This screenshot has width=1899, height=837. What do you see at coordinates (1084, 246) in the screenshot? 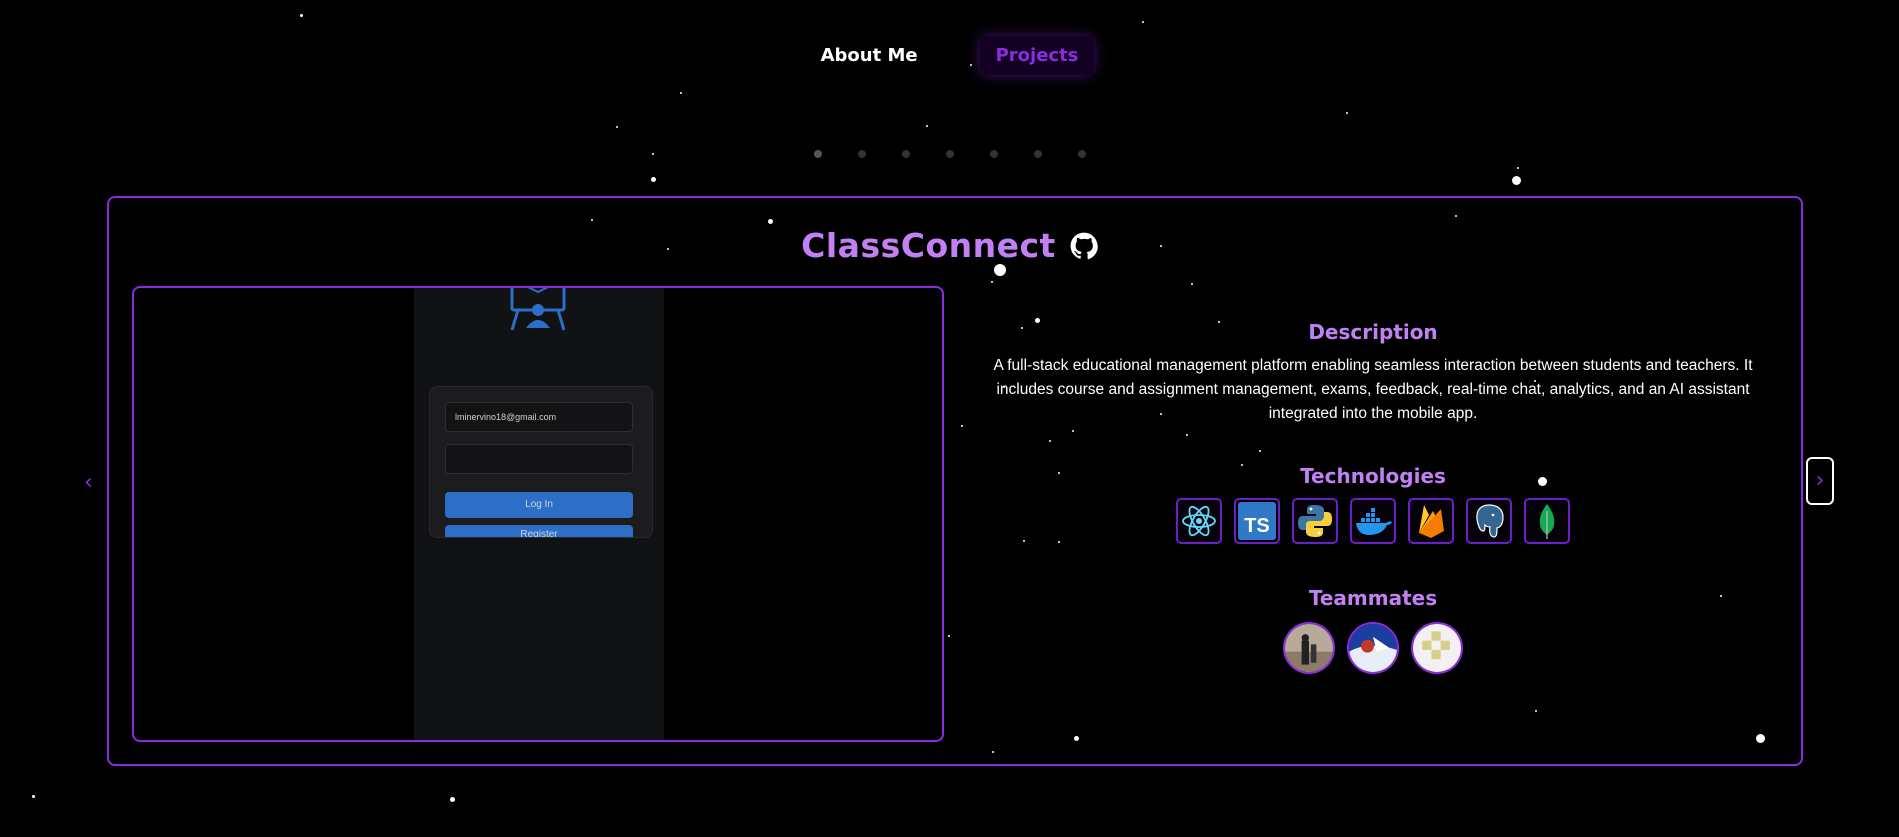
I see `github-icon` at bounding box center [1084, 246].